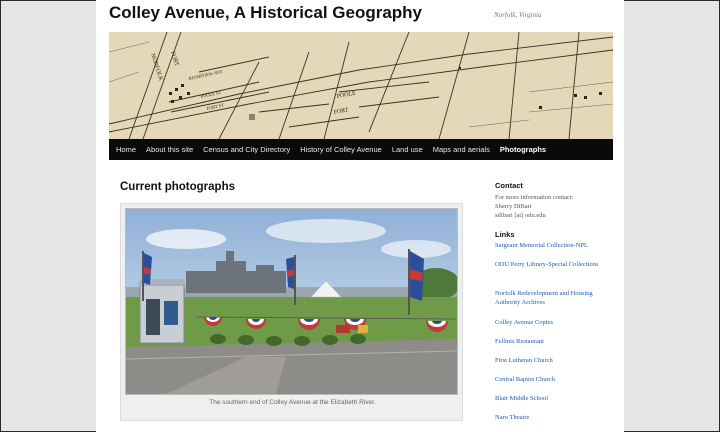  What do you see at coordinates (557, 417) in the screenshot?
I see `link-naro-theatre: Naro Theatre` at bounding box center [557, 417].